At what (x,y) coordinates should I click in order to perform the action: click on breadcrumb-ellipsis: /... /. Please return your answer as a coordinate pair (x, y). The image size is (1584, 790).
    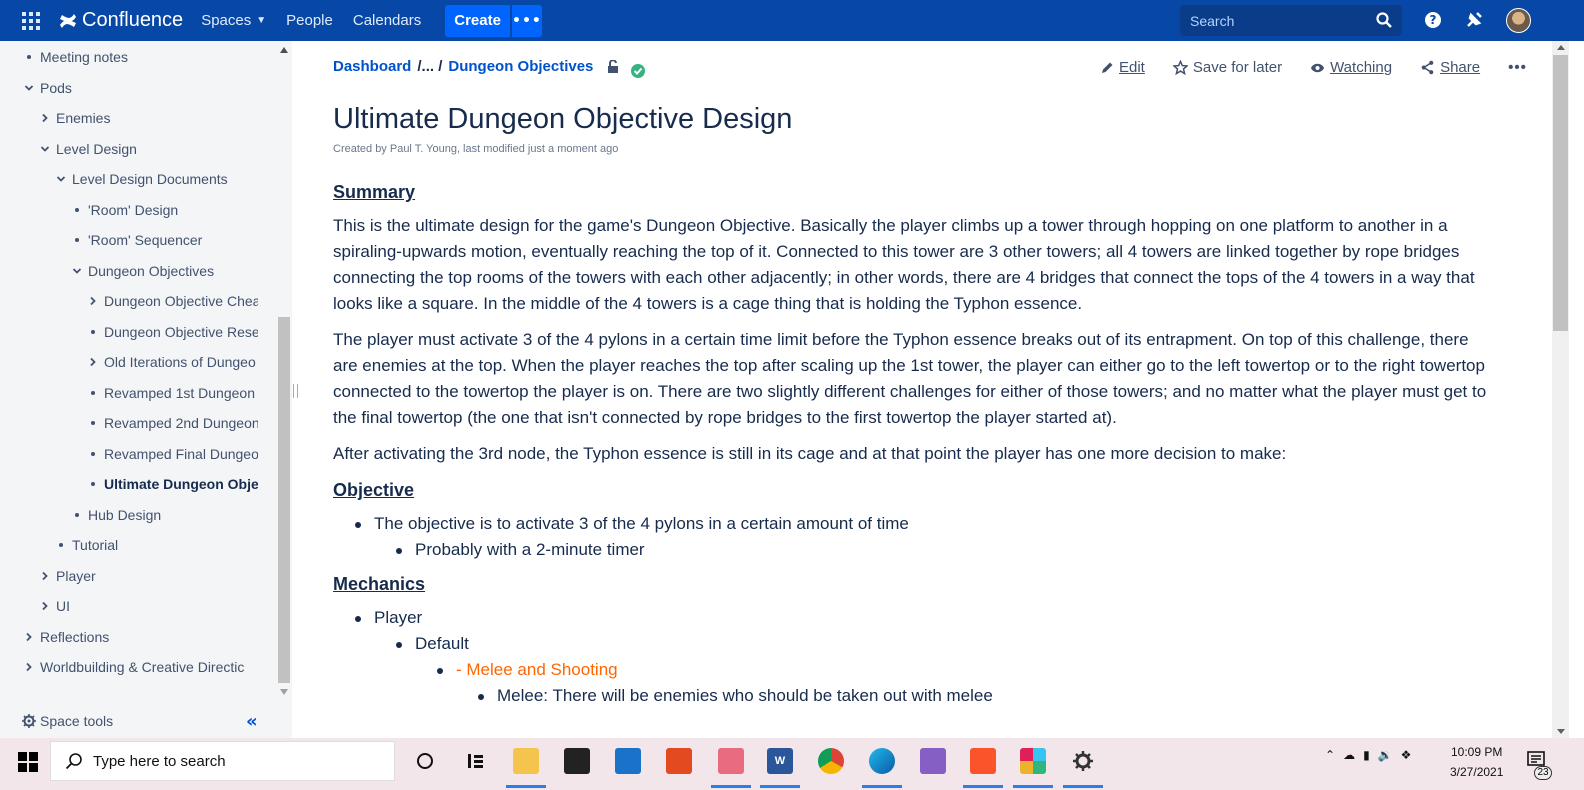
    Looking at the image, I should click on (429, 66).